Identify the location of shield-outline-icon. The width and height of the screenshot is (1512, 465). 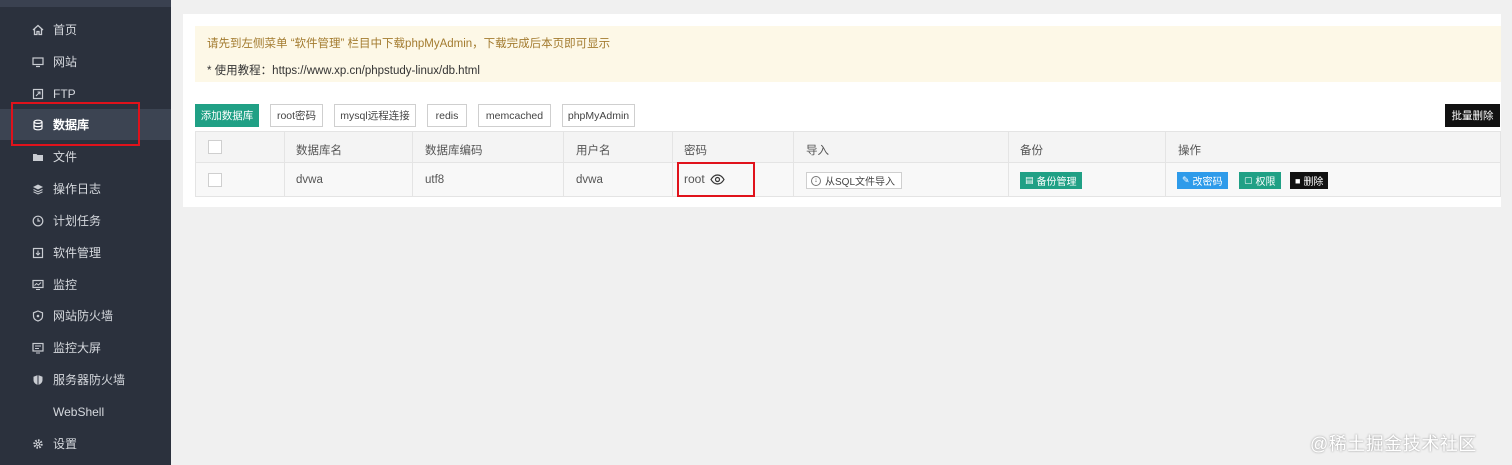
(38, 315).